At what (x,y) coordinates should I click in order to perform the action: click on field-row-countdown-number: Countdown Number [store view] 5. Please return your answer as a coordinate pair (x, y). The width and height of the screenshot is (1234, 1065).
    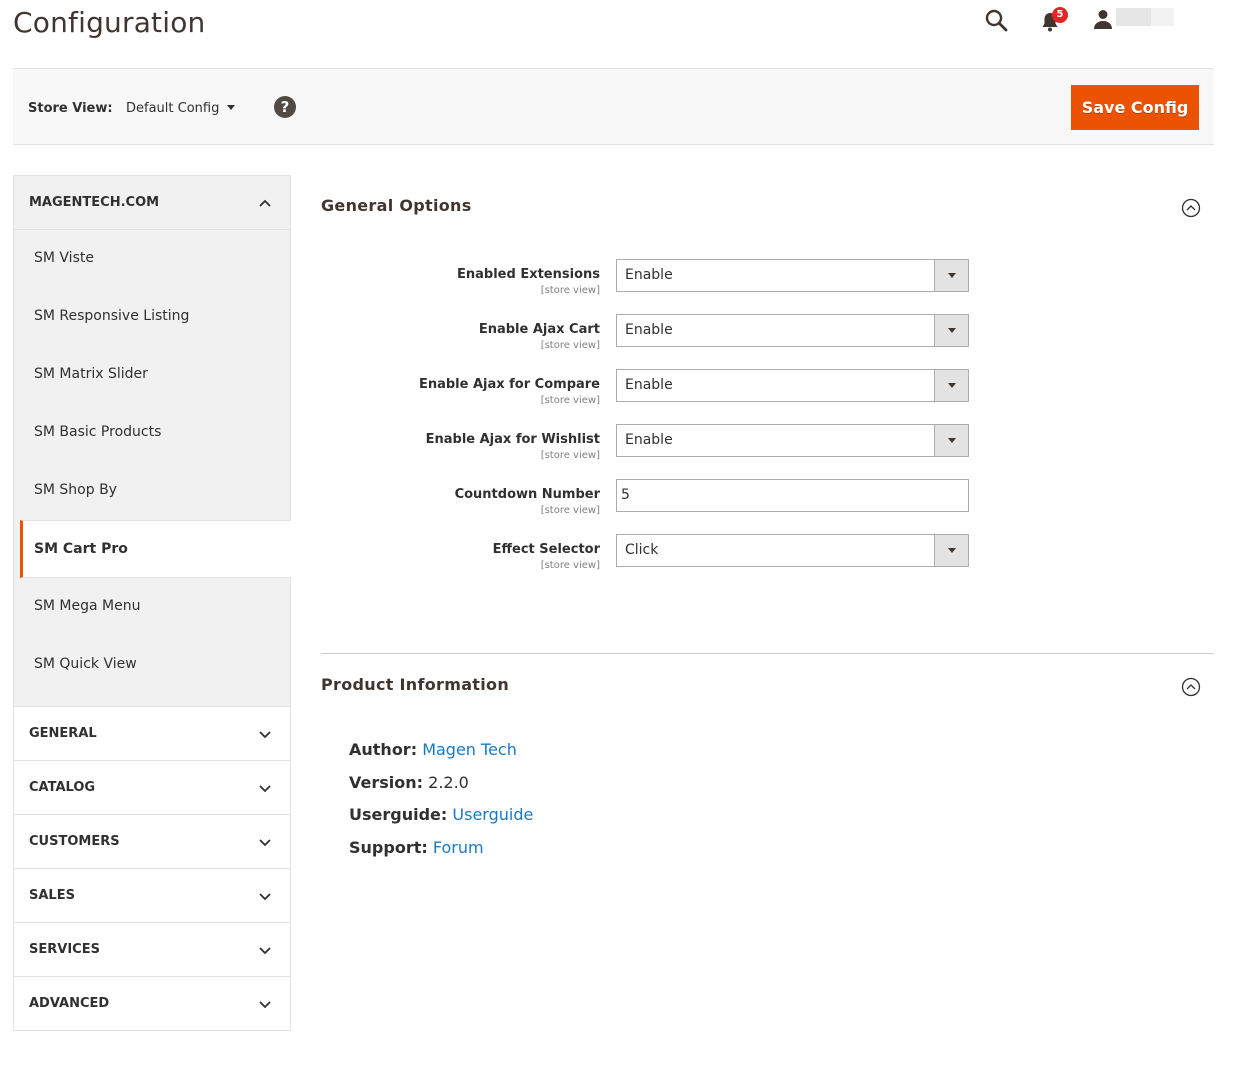
    Looking at the image, I should click on (767, 506).